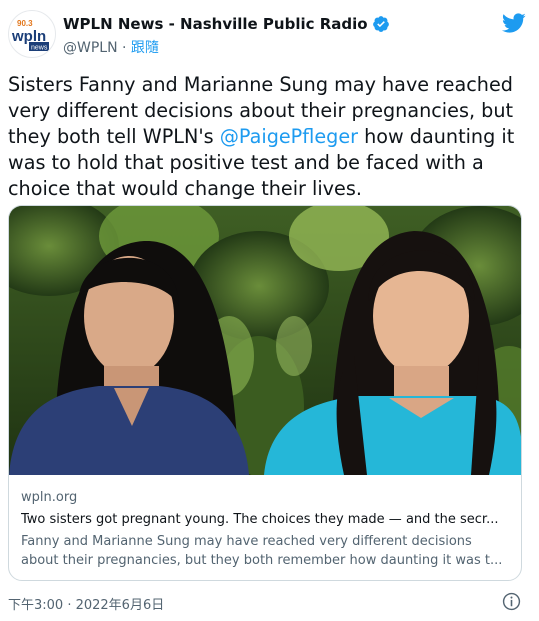 This screenshot has width=539, height=621. I want to click on display-name: WPLN News - Nashville Public Radio, so click(215, 24).